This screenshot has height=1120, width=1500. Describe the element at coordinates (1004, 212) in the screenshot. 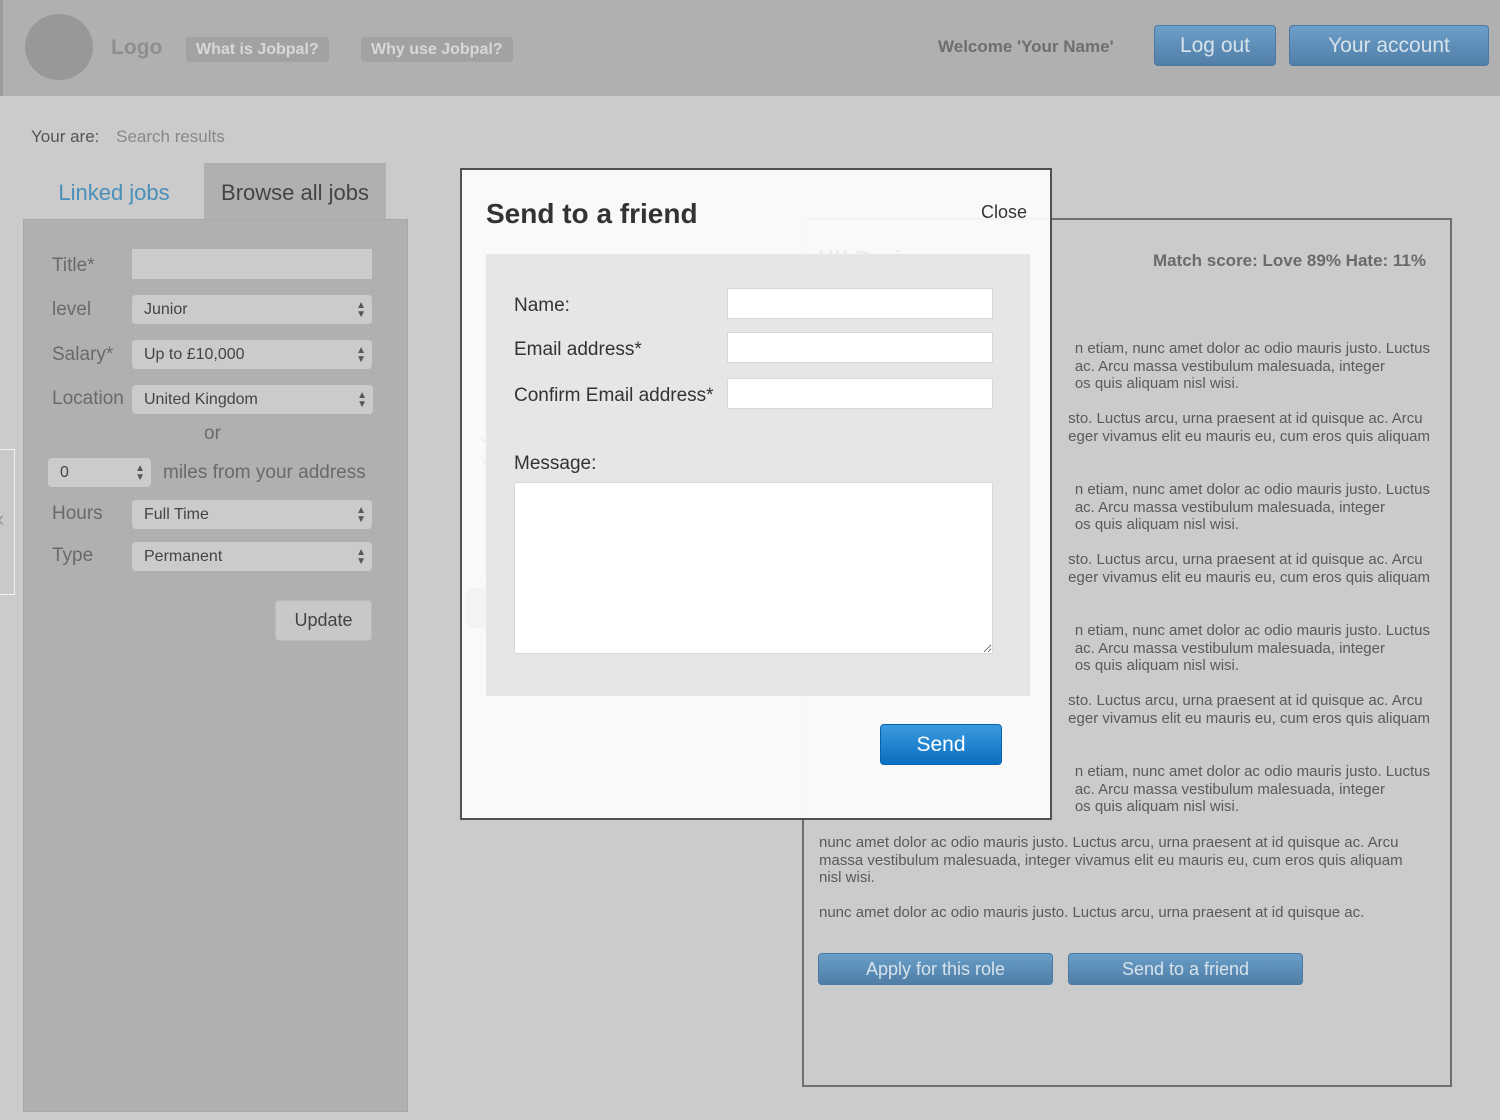

I see `modal-close-button: Close` at that location.